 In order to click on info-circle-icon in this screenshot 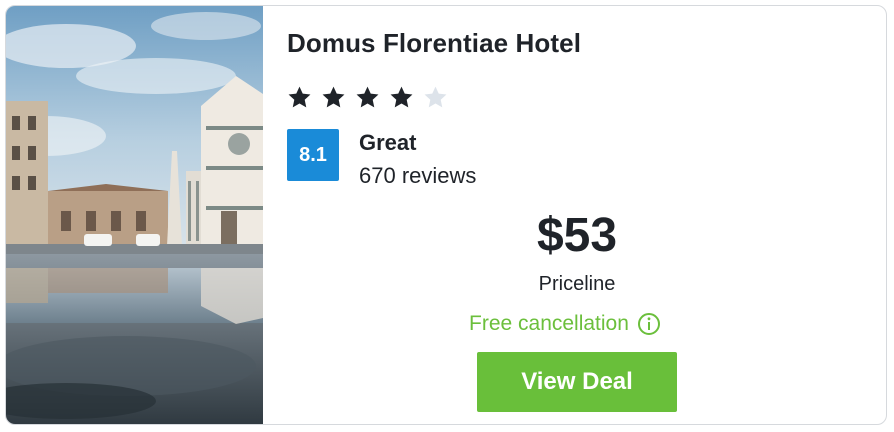, I will do `click(649, 324)`.